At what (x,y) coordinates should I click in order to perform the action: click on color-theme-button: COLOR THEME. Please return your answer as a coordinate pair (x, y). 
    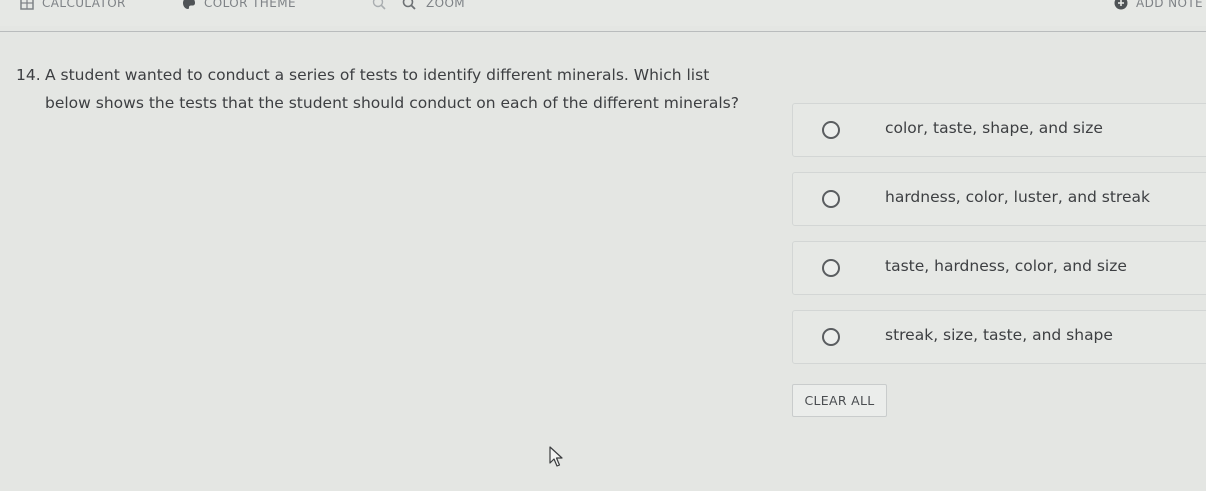
    Looking at the image, I should click on (239, 5).